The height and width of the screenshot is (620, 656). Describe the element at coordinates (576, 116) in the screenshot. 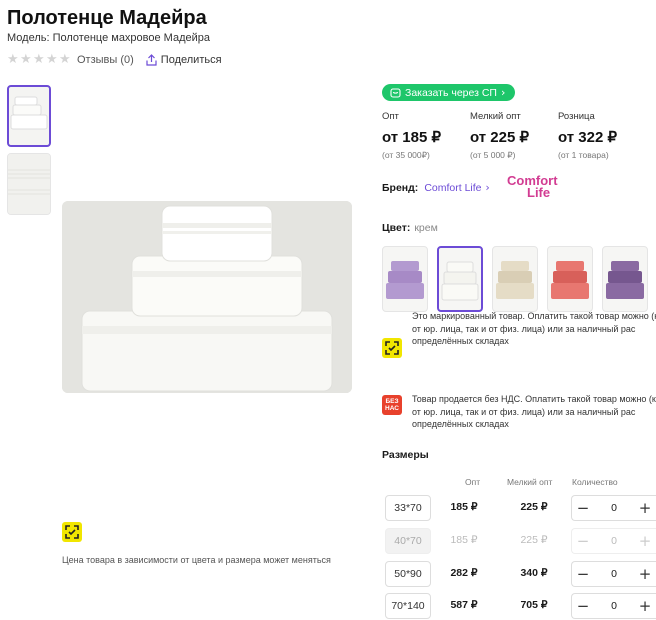

I see `price-tier-label: Розница` at that location.